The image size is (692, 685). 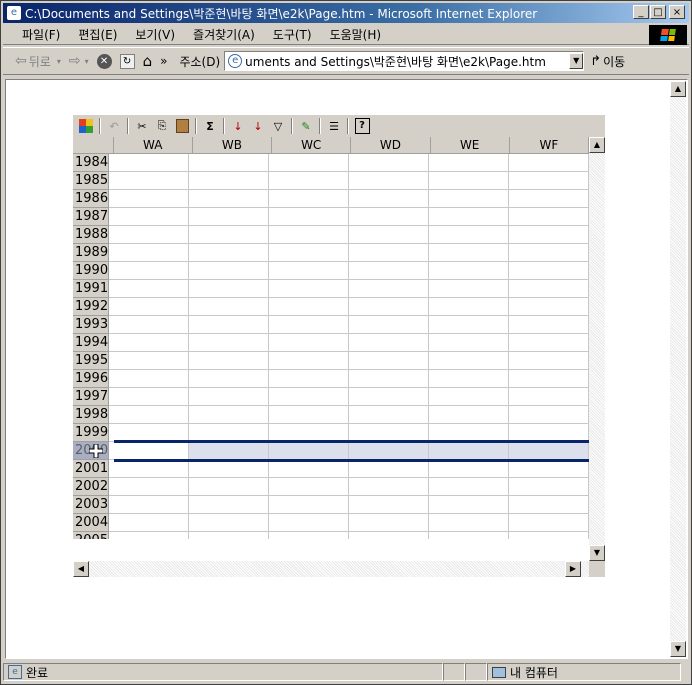 What do you see at coordinates (91, 271) in the screenshot?
I see `row-header: 1990` at bounding box center [91, 271].